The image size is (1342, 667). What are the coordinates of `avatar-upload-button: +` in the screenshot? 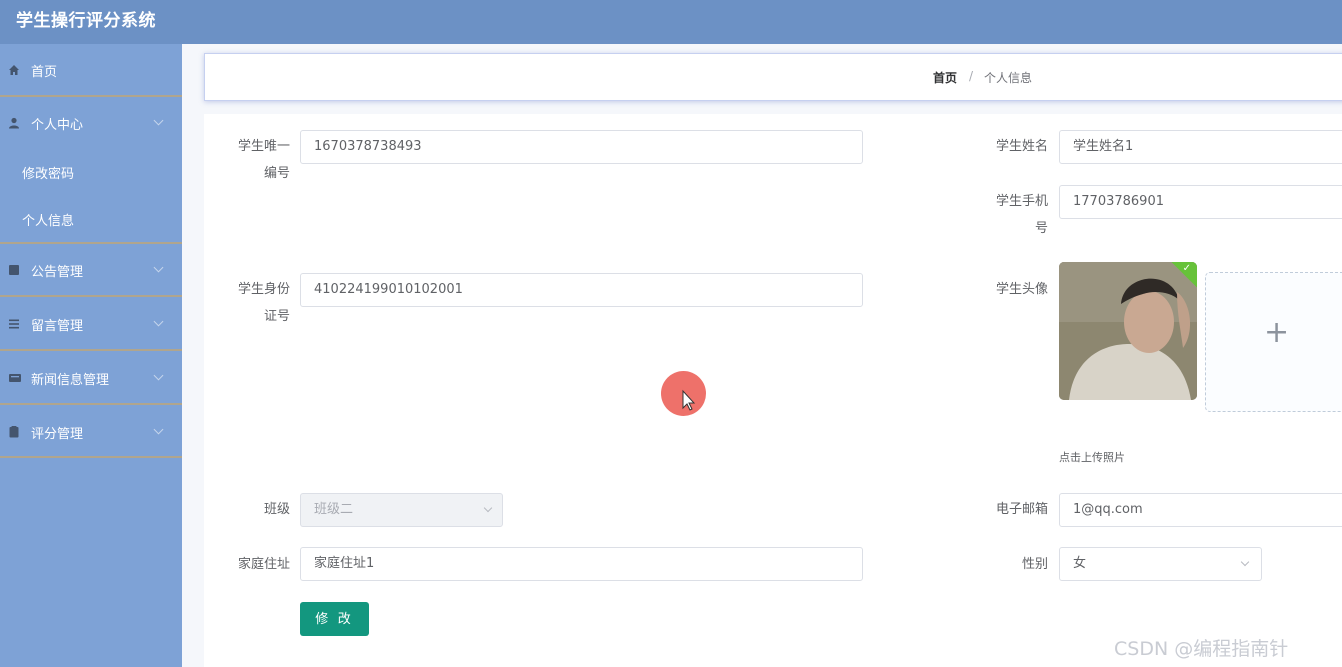 It's located at (1273, 342).